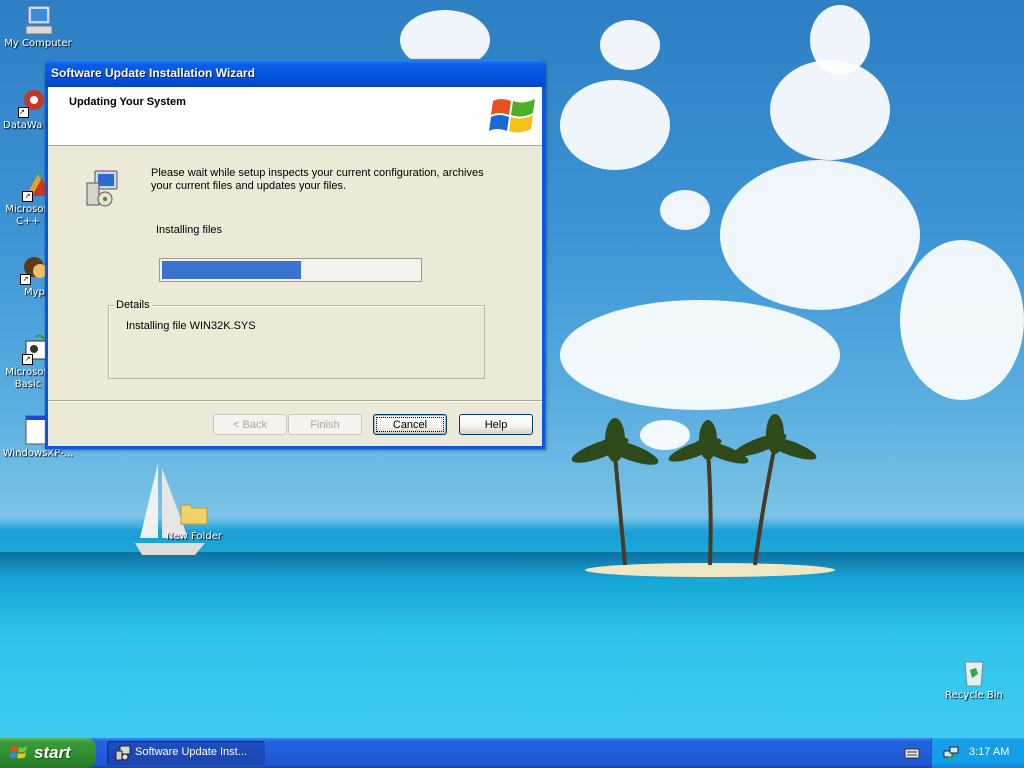 The height and width of the screenshot is (768, 1024). Describe the element at coordinates (250, 424) in the screenshot. I see `back-button: < Back` at that location.